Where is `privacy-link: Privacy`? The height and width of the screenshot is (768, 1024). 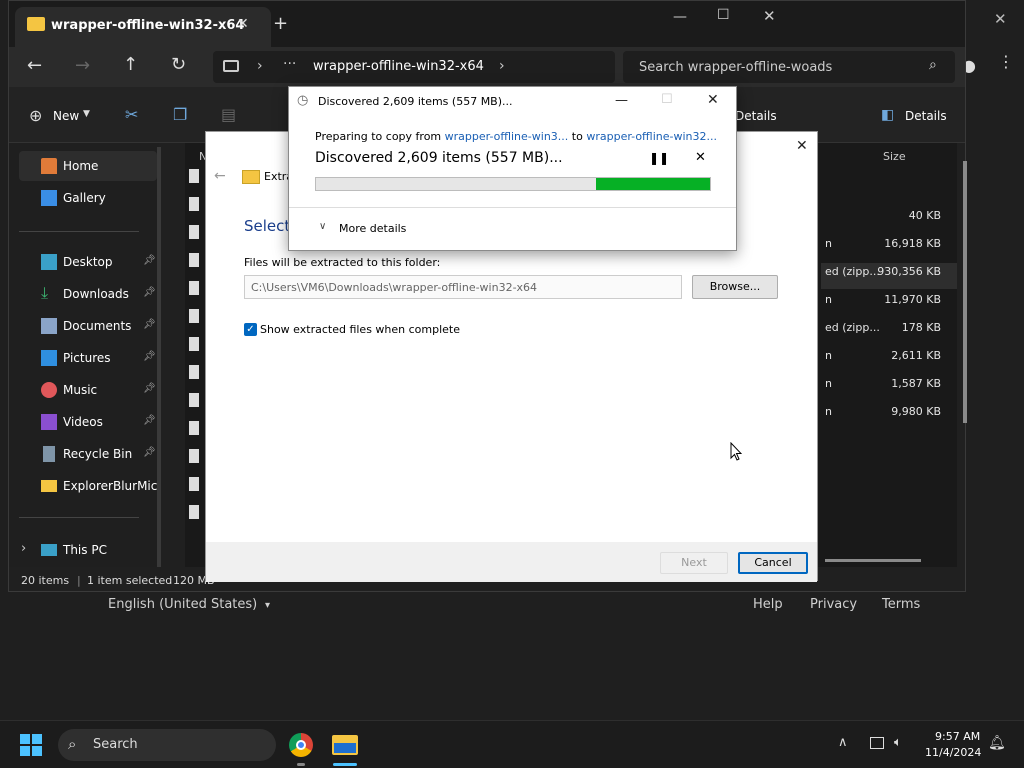
privacy-link: Privacy is located at coordinates (833, 604).